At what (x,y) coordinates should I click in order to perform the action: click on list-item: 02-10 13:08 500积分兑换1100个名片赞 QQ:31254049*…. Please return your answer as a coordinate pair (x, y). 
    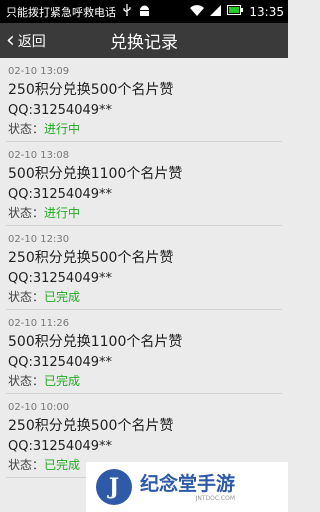
    Looking at the image, I should click on (144, 184).